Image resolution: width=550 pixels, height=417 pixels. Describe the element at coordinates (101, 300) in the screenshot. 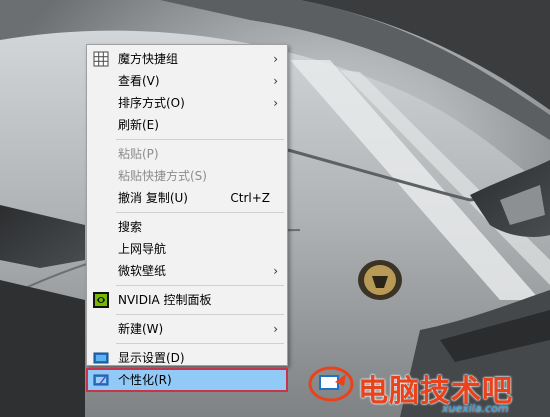

I see `nvidia-icon` at that location.